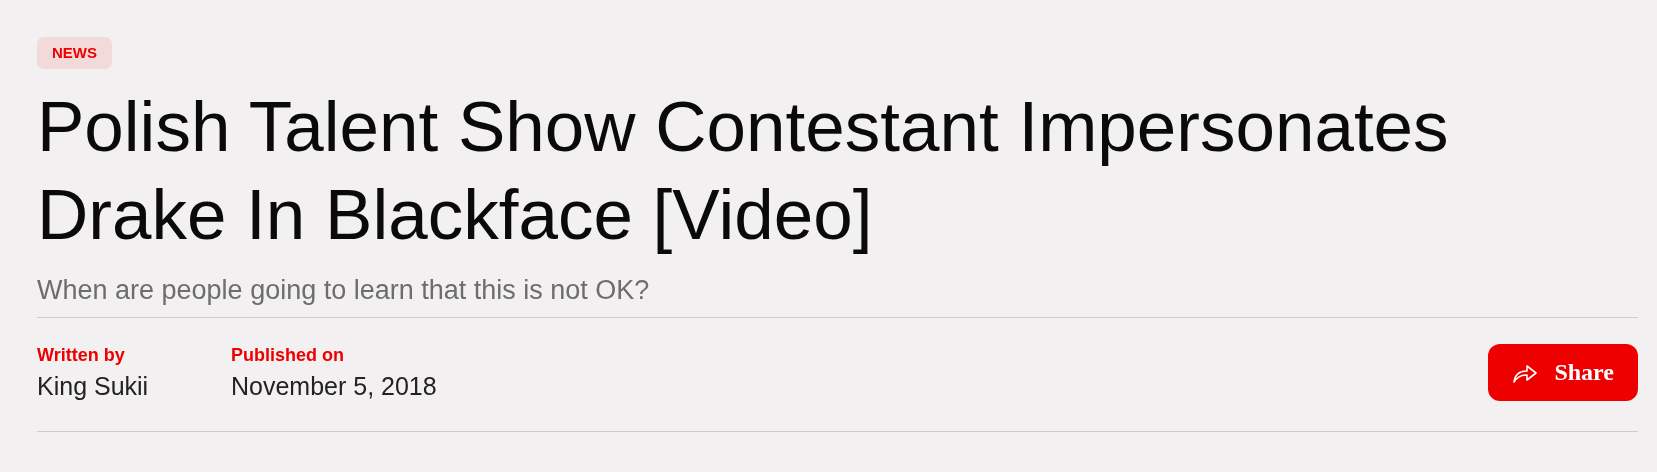  Describe the element at coordinates (81, 355) in the screenshot. I see `meta-label: Written by` at that location.